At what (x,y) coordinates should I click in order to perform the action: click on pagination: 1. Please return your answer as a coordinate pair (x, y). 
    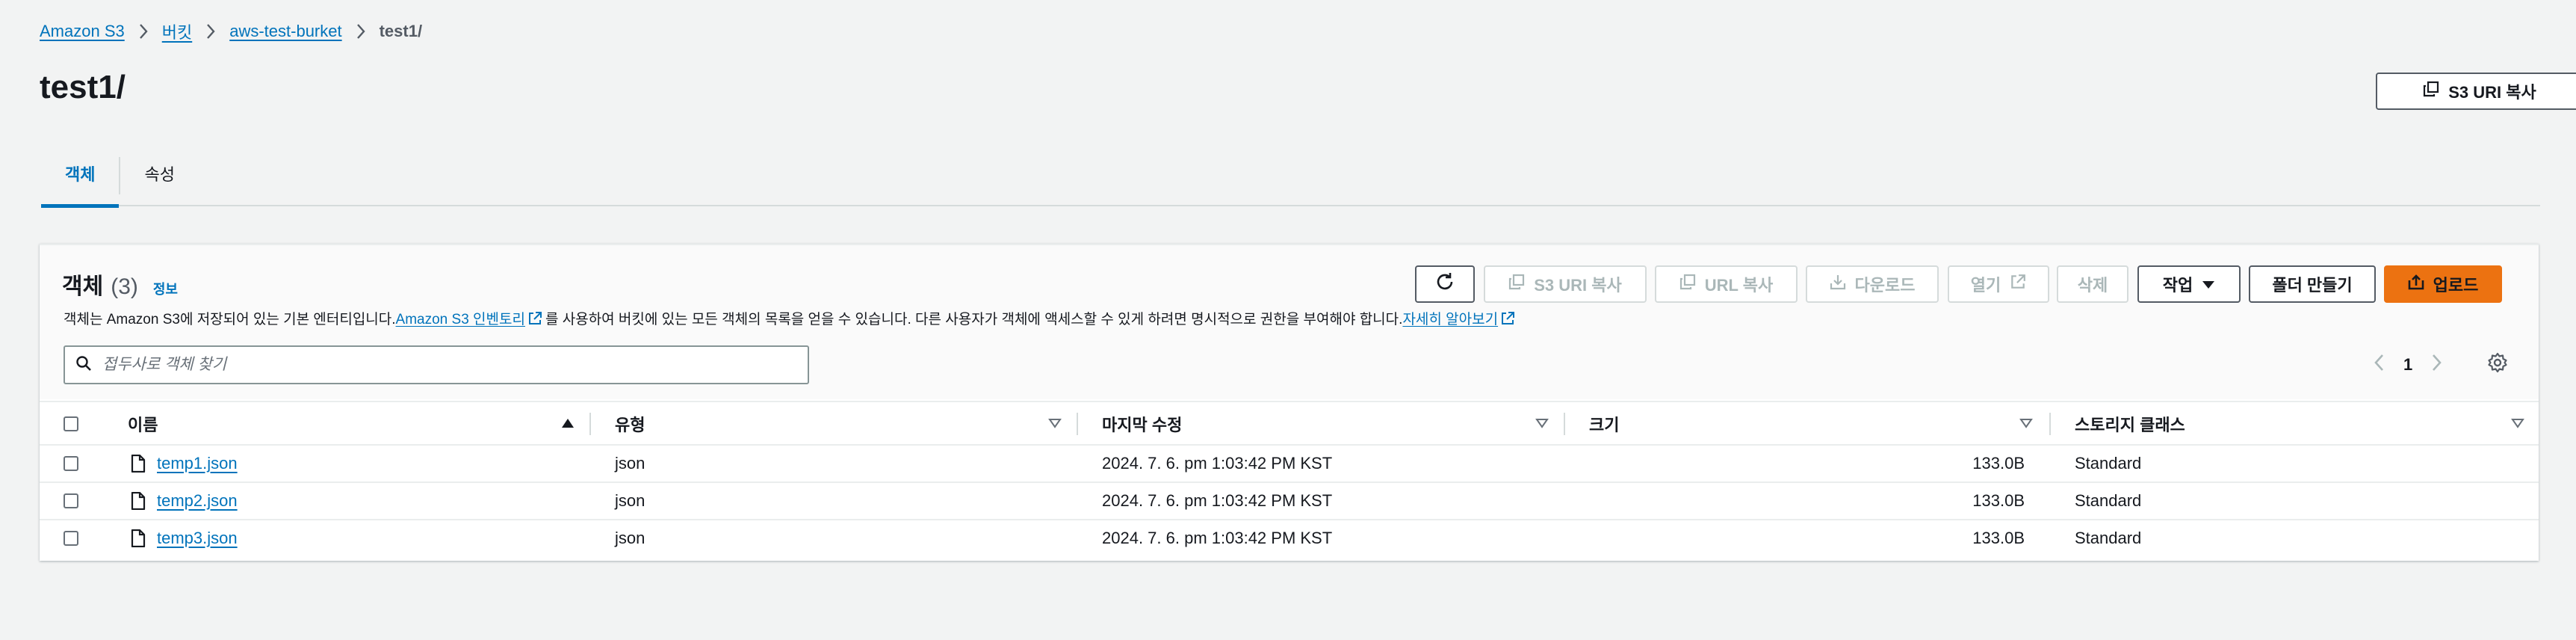
    Looking at the image, I should click on (2408, 365).